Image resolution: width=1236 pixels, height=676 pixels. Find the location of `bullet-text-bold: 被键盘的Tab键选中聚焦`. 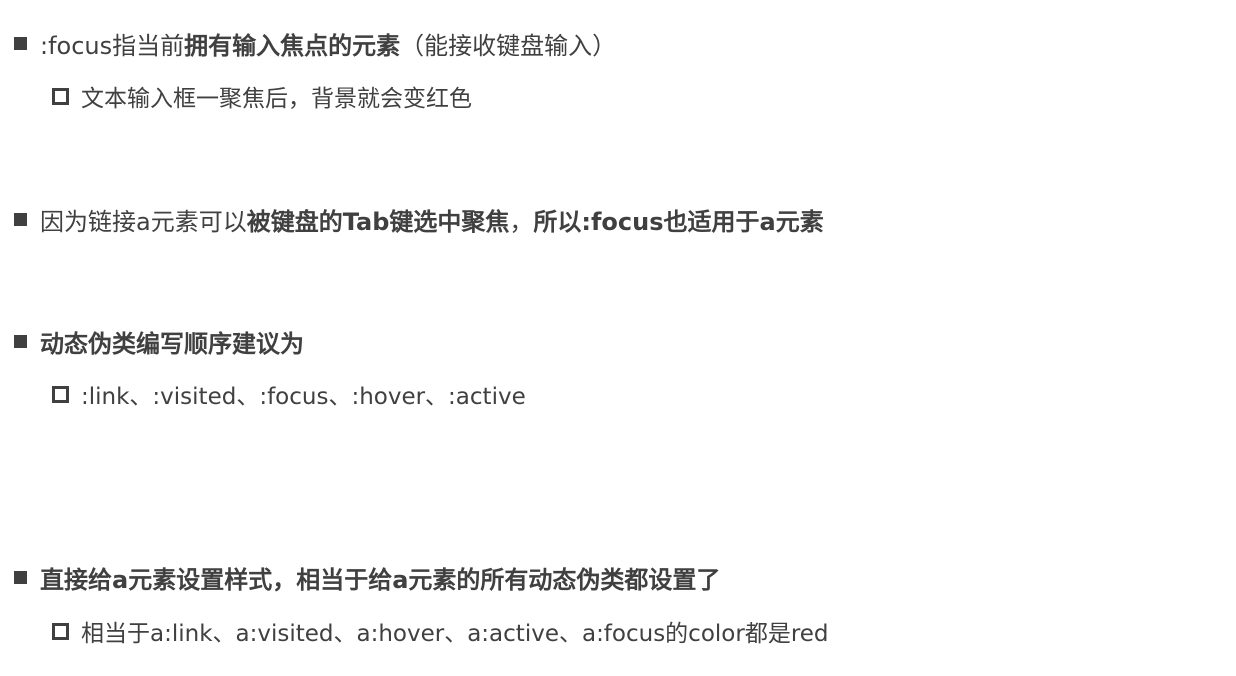

bullet-text-bold: 被键盘的Tab键选中聚焦 is located at coordinates (378, 221).